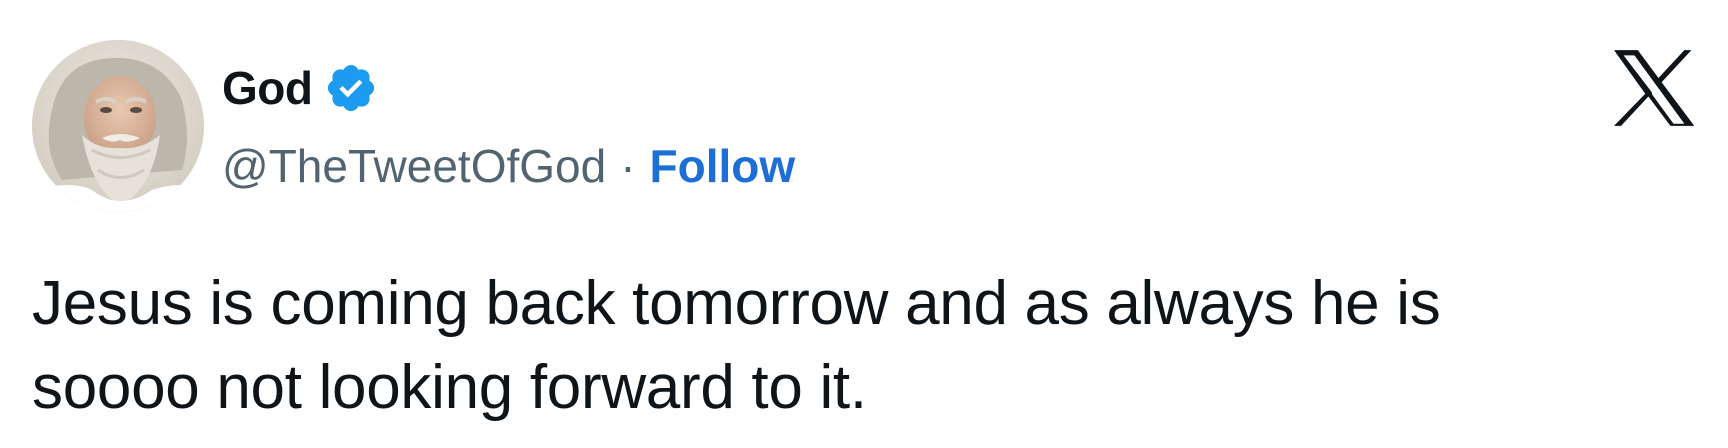  Describe the element at coordinates (351, 88) in the screenshot. I see `verified-badge-icon` at that location.